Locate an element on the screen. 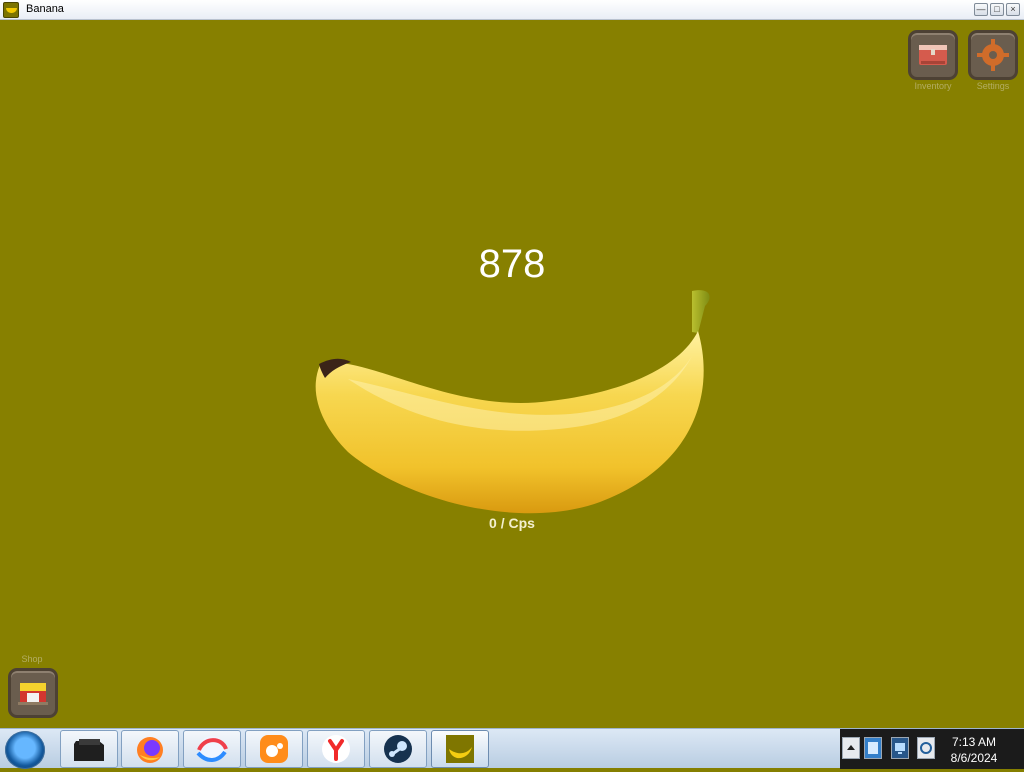 The height and width of the screenshot is (772, 1024). window-title: Banana is located at coordinates (45, 9).